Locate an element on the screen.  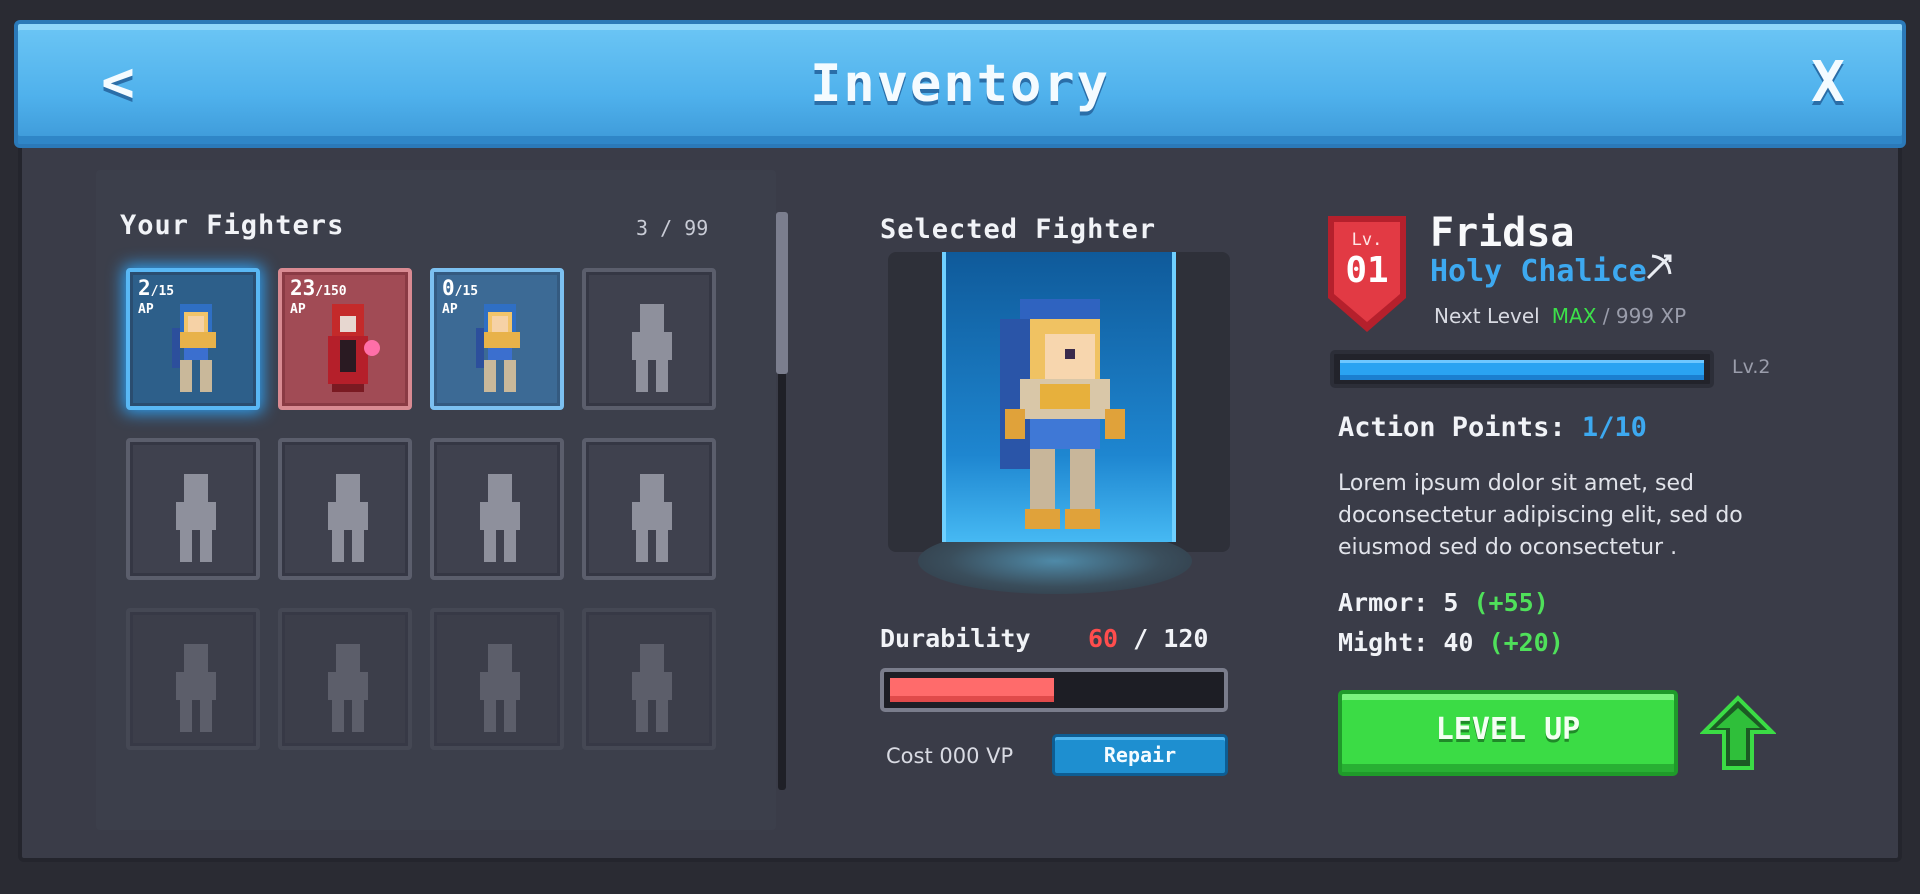
upgrade-arrow-icon is located at coordinates (1738, 733).